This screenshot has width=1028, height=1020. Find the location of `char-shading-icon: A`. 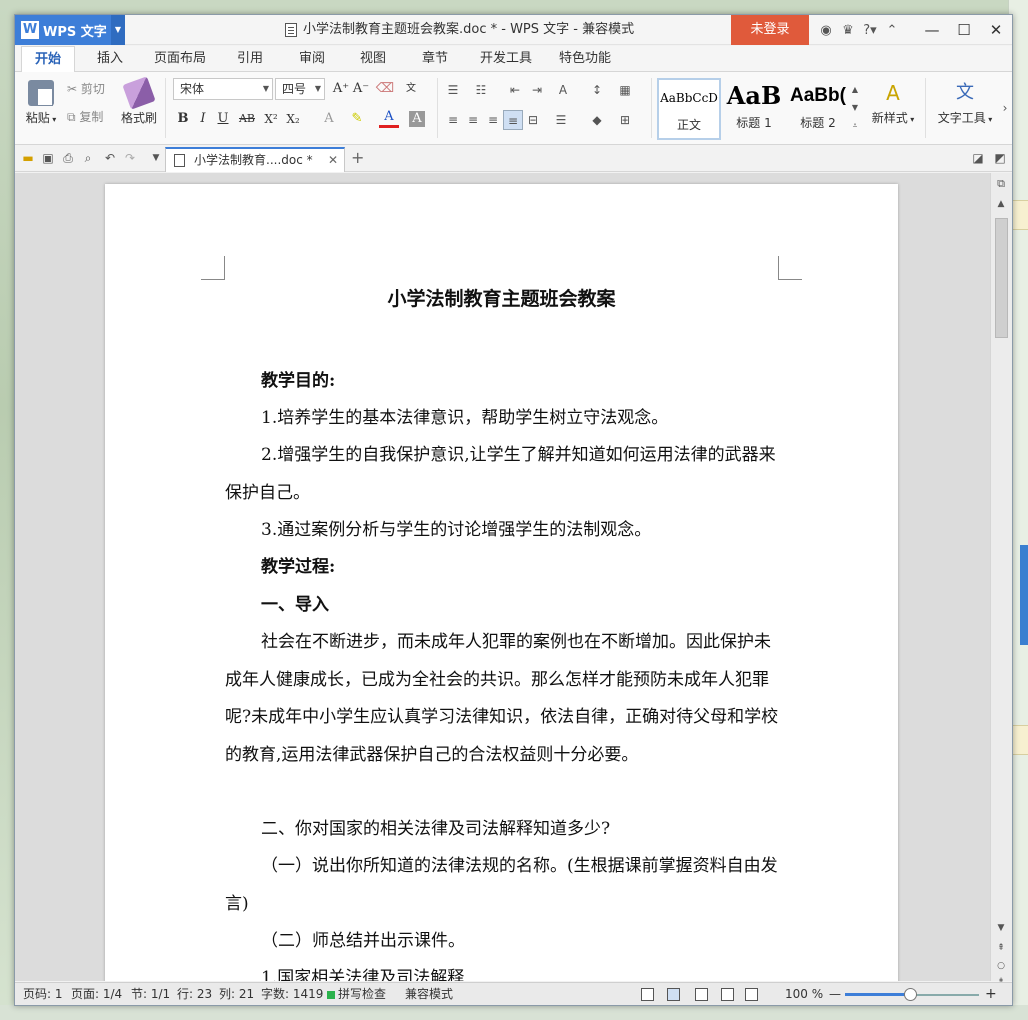

char-shading-icon: A is located at coordinates (417, 119).